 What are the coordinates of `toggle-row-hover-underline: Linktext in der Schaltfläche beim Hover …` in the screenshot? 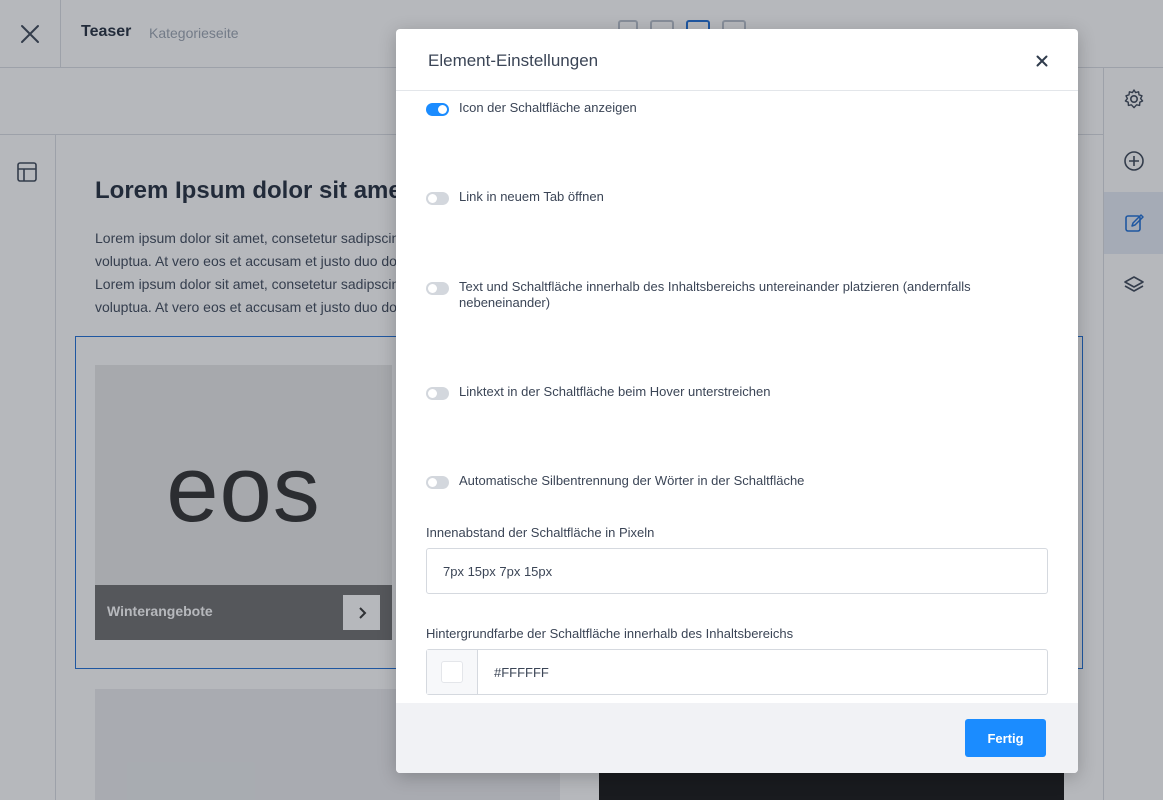 It's located at (731, 392).